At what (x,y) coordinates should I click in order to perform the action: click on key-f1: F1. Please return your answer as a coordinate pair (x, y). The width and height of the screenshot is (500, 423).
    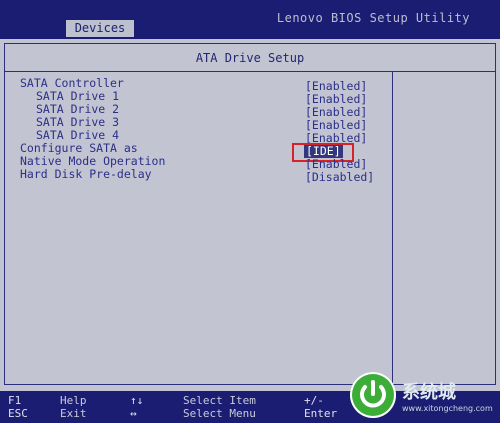
    Looking at the image, I should click on (15, 400).